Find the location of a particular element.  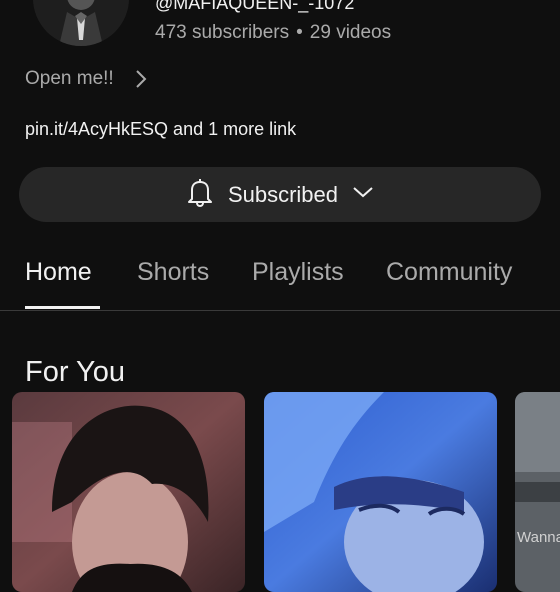

chevron-down-icon is located at coordinates (363, 194).